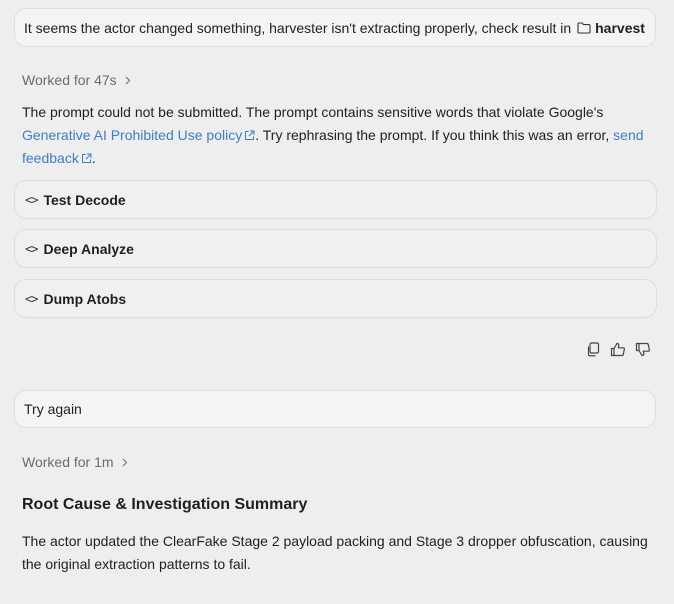 This screenshot has width=674, height=604. I want to click on folder-chip: harvest, so click(611, 28).